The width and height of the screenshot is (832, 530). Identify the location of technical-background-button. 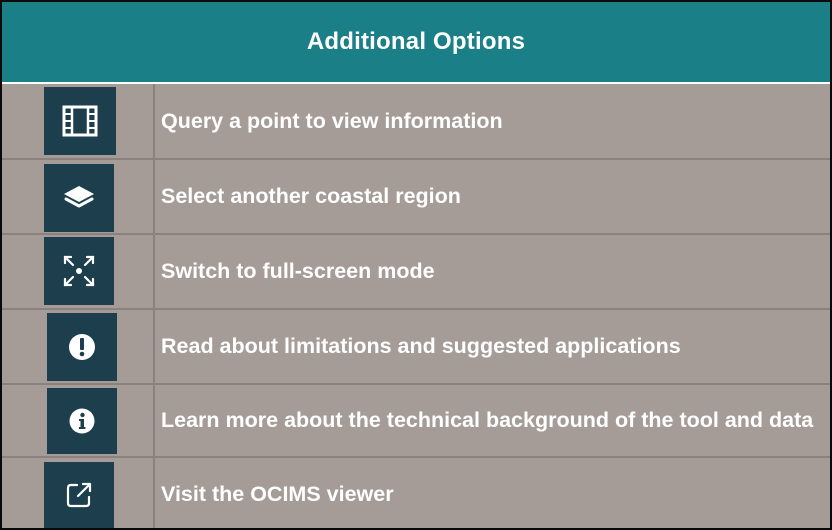
(82, 421).